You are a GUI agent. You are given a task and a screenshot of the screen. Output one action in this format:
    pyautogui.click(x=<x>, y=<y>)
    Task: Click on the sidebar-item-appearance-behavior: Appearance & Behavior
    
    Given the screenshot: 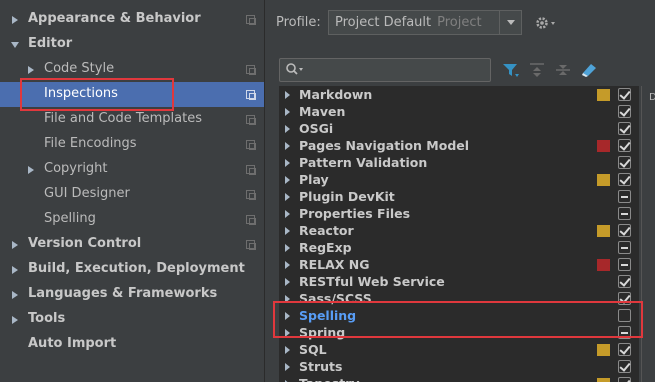 What is the action you would take?
    pyautogui.click(x=132, y=19)
    